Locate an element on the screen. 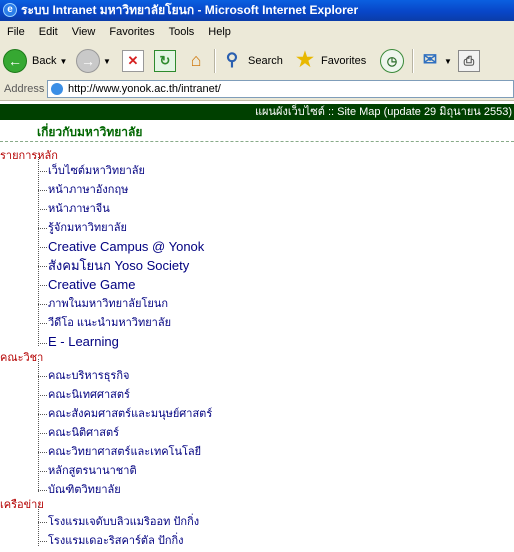 This screenshot has height=552, width=514. stop-icon: ✕ is located at coordinates (133, 61).